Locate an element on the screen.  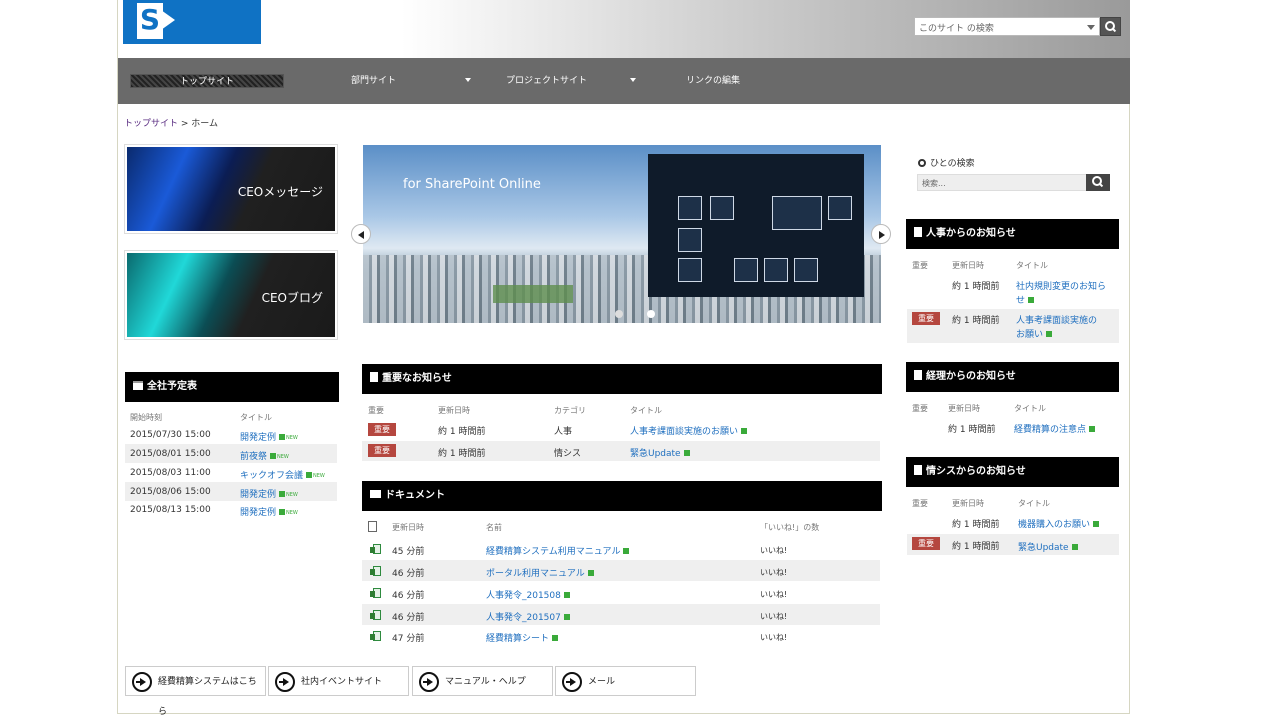
document-name: 人事発令_201507 is located at coordinates (528, 616).